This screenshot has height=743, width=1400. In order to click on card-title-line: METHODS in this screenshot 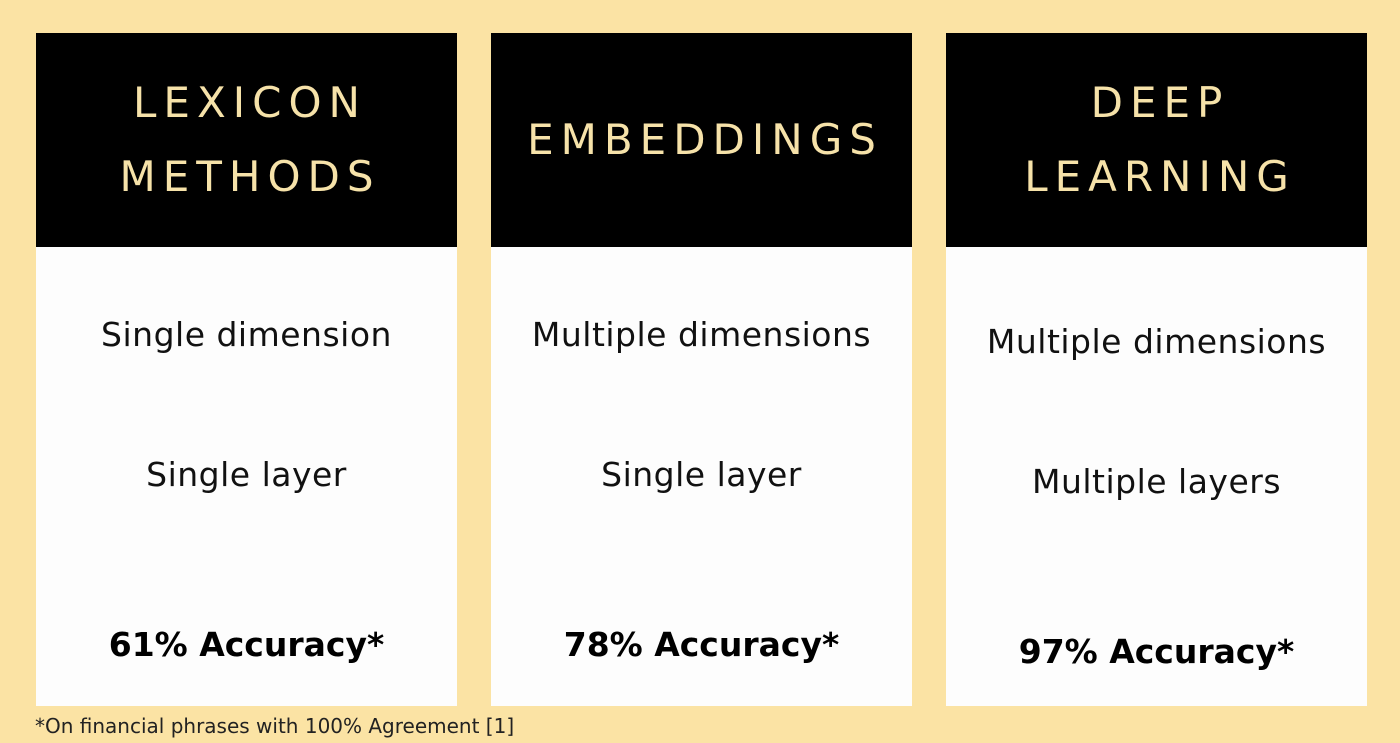, I will do `click(250, 176)`.